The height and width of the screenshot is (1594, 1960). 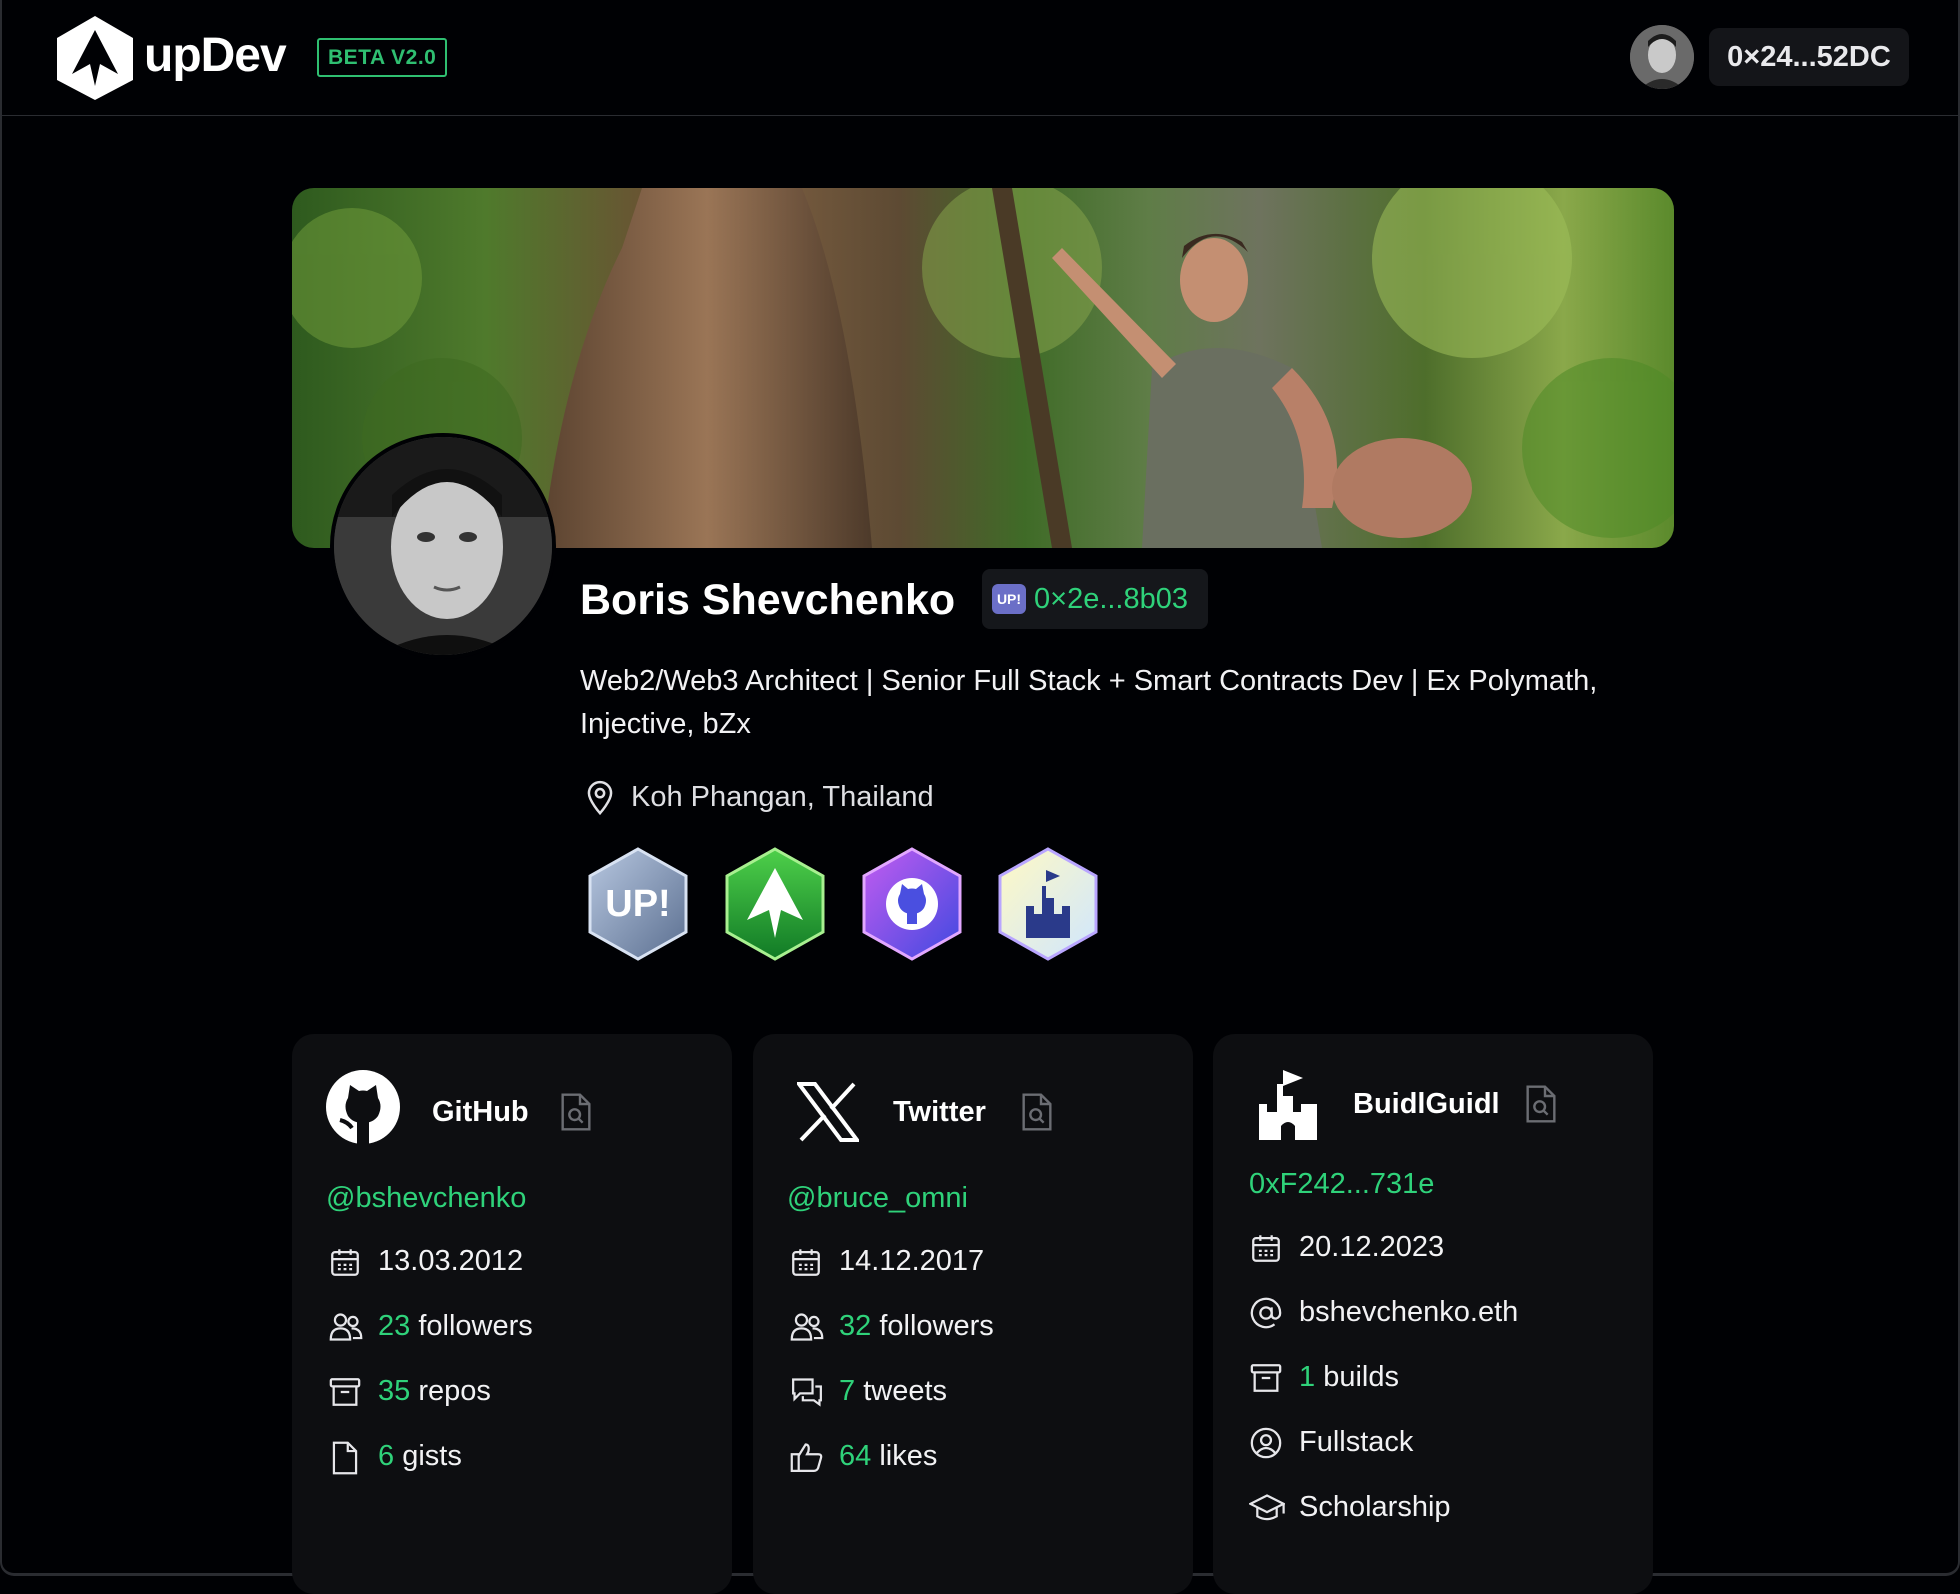 What do you see at coordinates (451, 1261) in the screenshot?
I see `github-joined-date: 13.03.2012` at bounding box center [451, 1261].